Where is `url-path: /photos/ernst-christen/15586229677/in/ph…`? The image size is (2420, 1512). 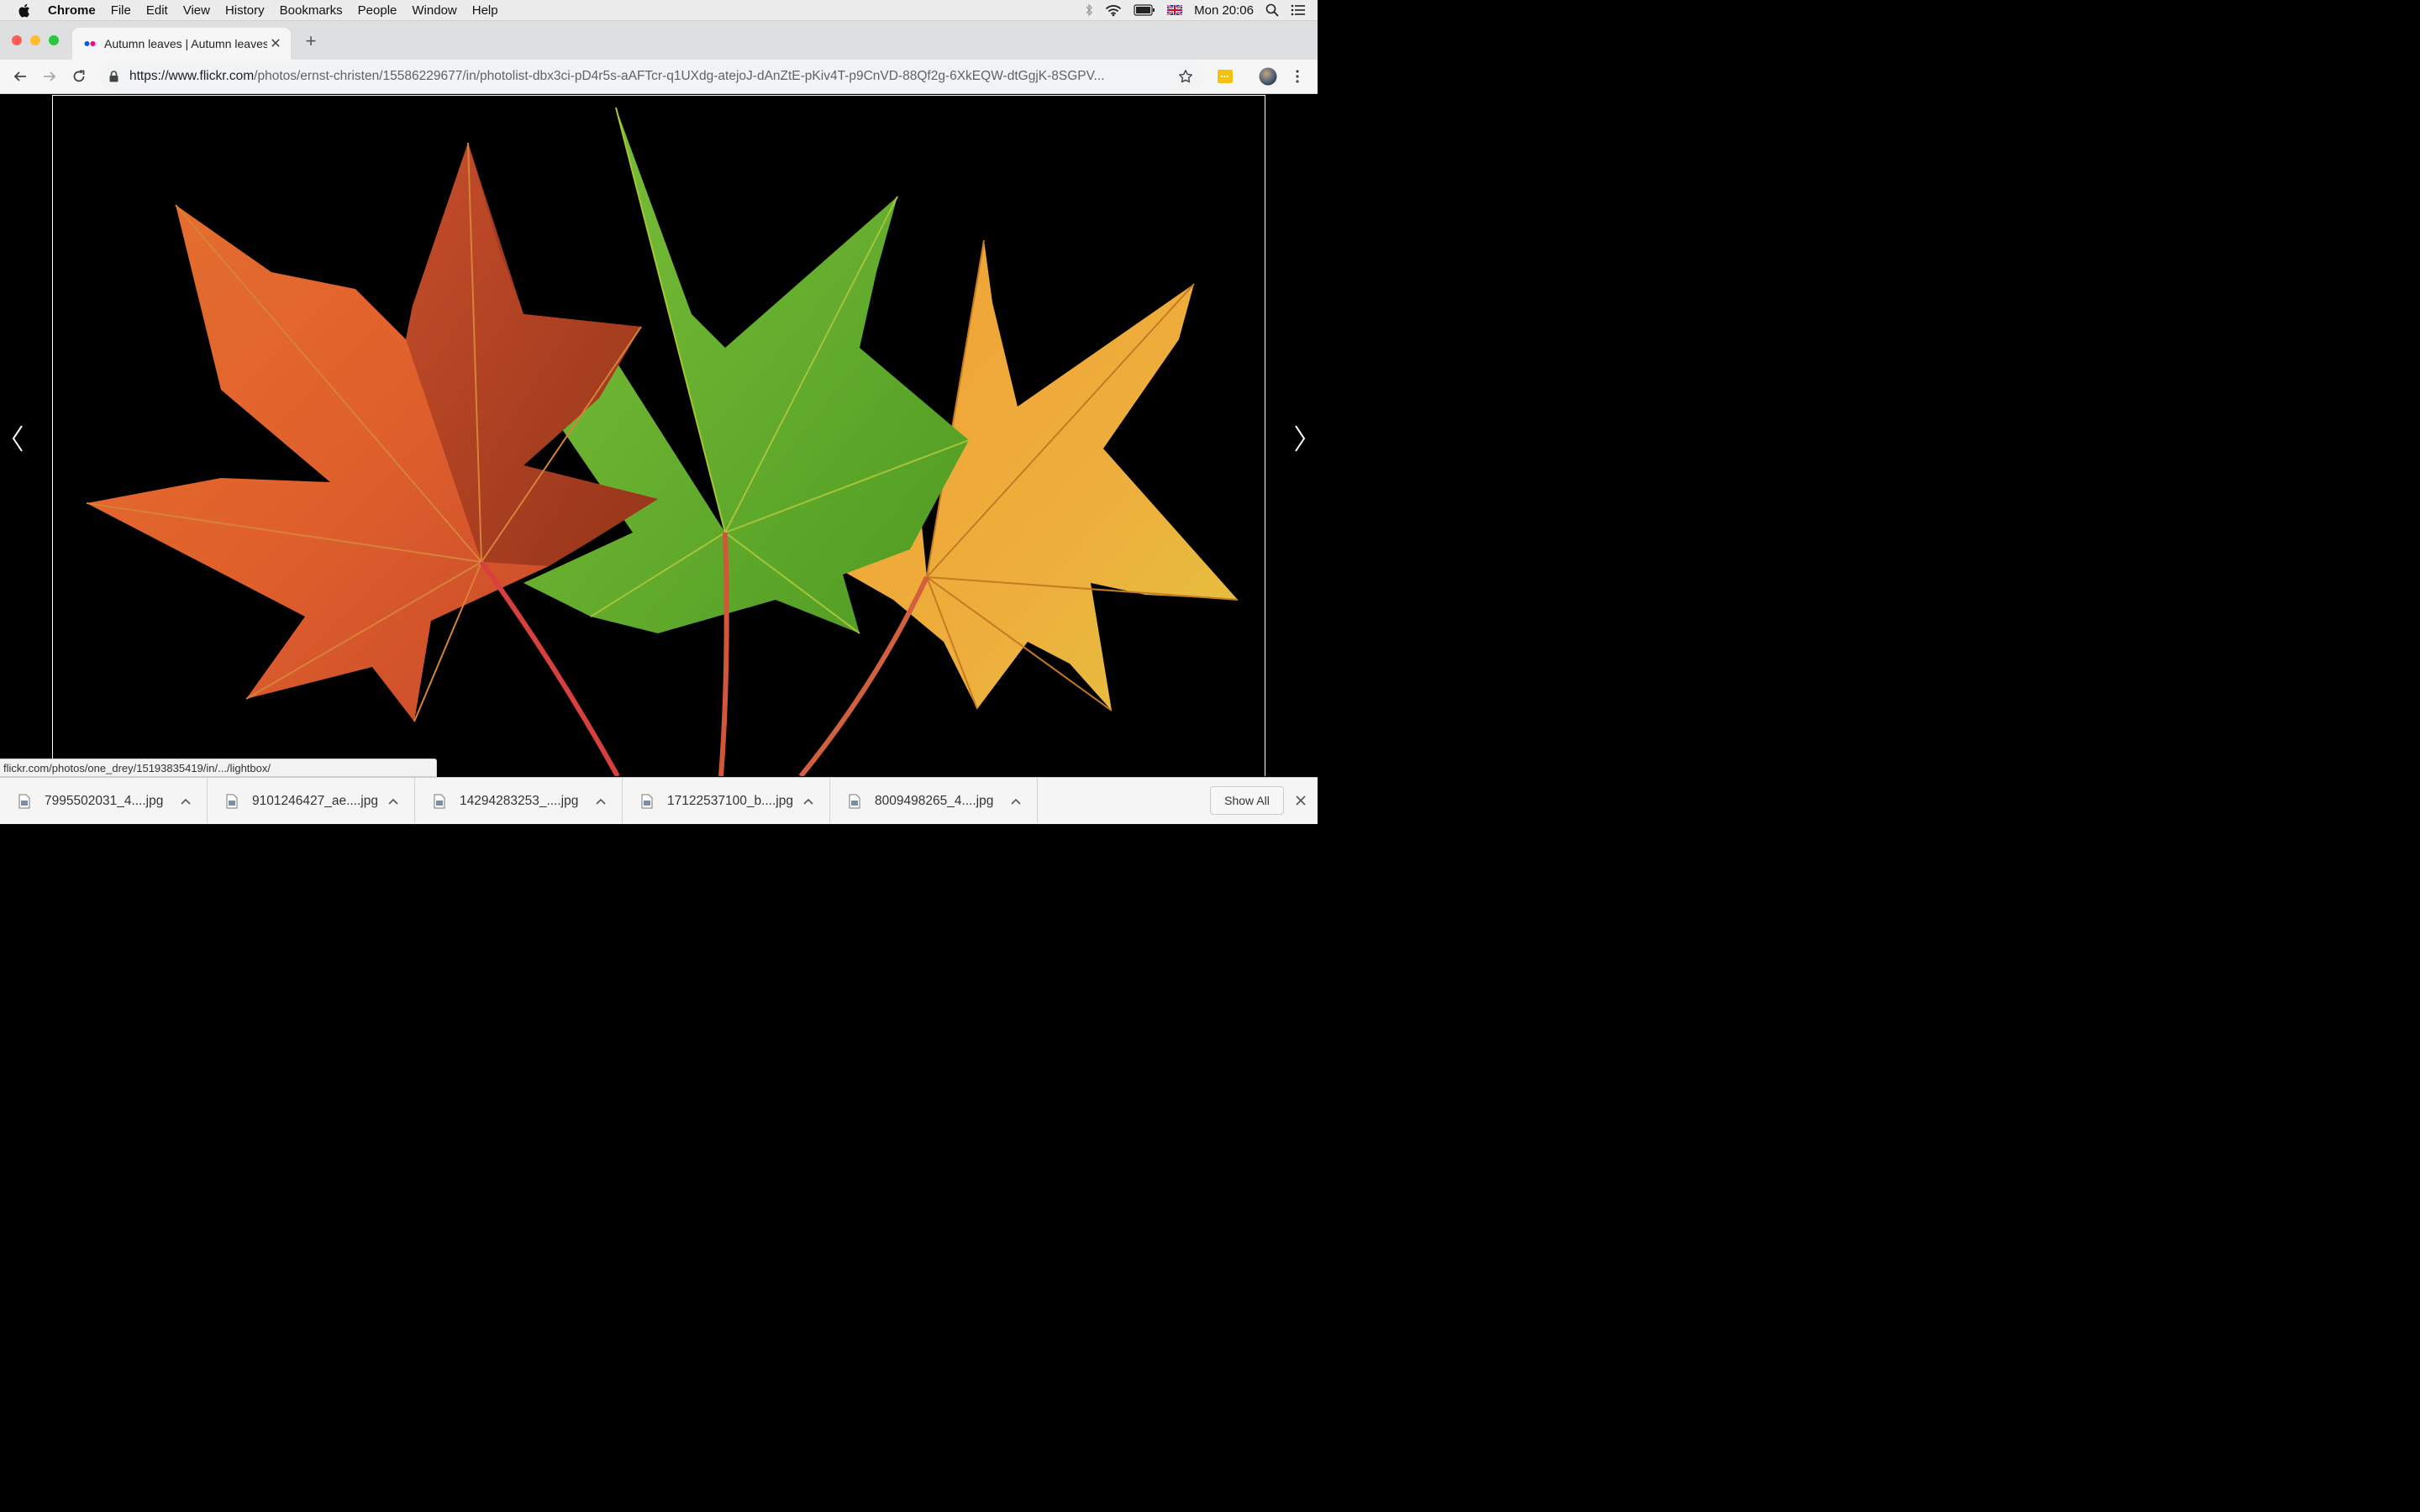
url-path: /photos/ernst-christen/15586229677/in/ph… is located at coordinates (679, 76).